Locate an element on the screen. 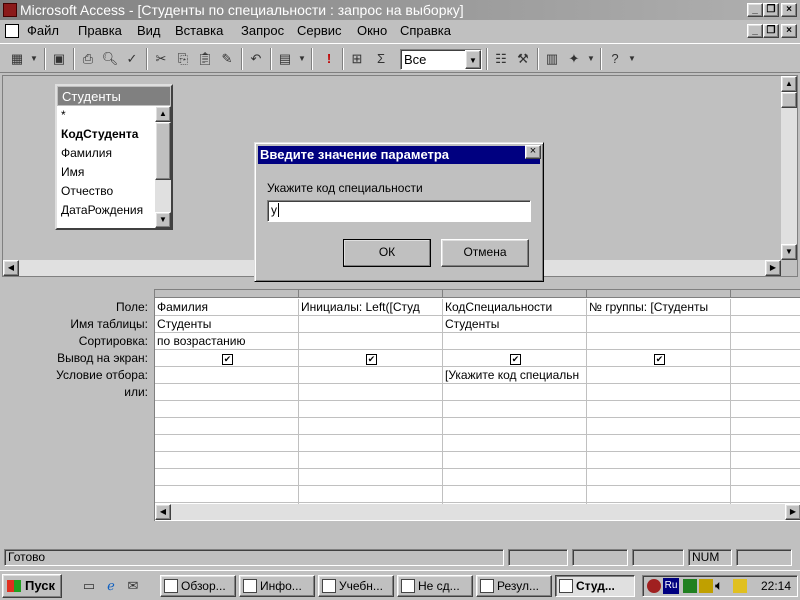 The width and height of the screenshot is (800, 600). view-dropdown-icon: ▼ is located at coordinates (34, 59).